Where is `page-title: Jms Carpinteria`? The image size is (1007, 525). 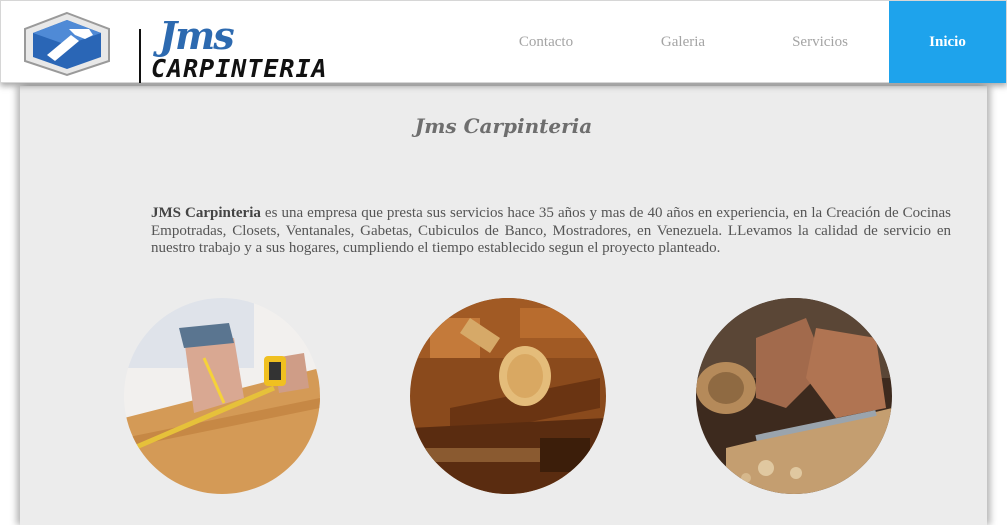
page-title: Jms Carpinteria is located at coordinates (503, 126).